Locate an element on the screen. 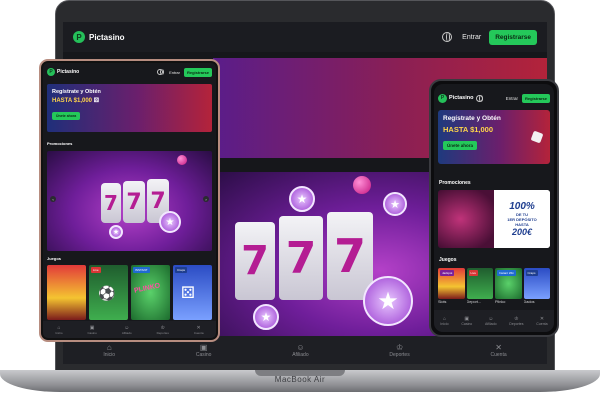 The width and height of the screenshot is (600, 400). hero-amount: HASTA $1,000 is located at coordinates (468, 129).